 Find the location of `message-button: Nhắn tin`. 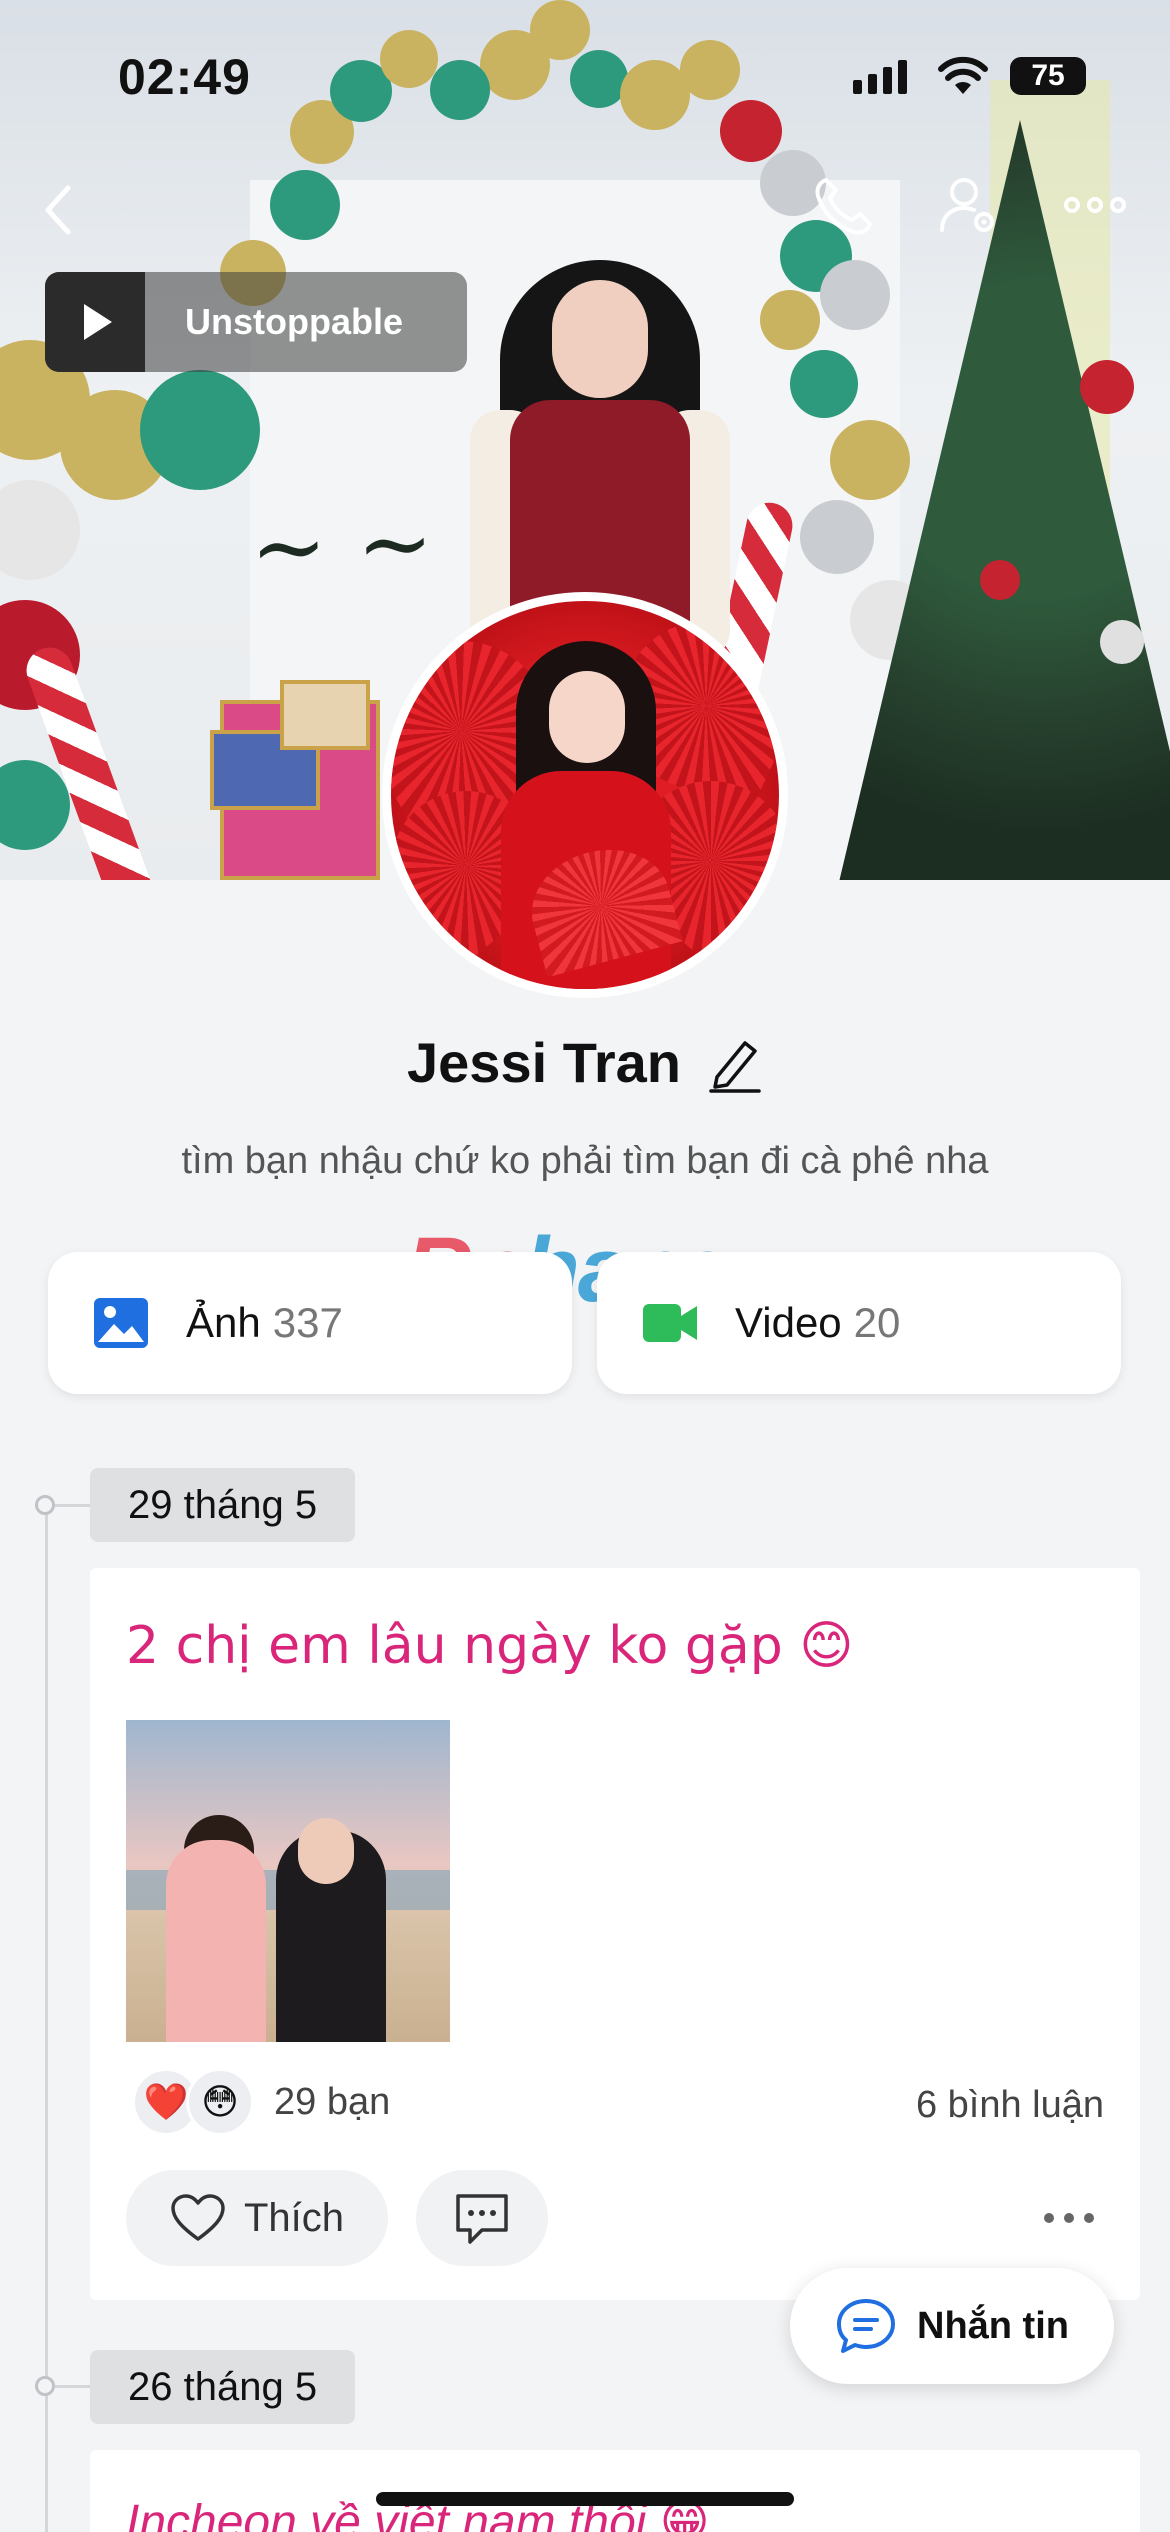

message-button: Nhắn tin is located at coordinates (952, 2326).